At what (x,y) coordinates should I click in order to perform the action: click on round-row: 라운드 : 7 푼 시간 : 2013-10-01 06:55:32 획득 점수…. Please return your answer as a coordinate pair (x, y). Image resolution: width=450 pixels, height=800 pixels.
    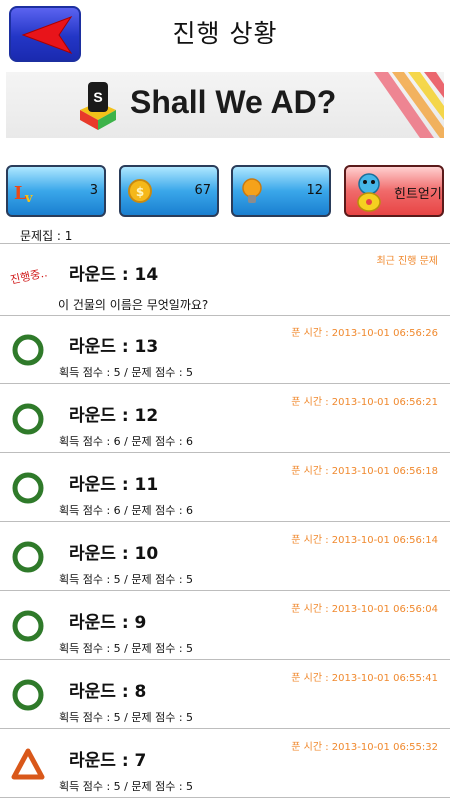
    Looking at the image, I should click on (225, 764).